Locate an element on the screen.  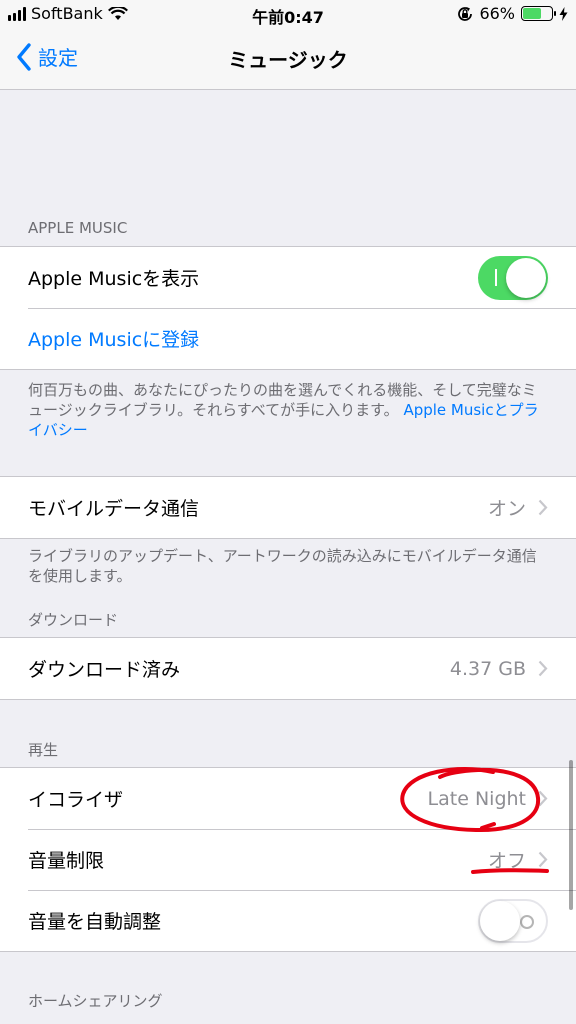
equalizer-label: イコライザ is located at coordinates (76, 800).